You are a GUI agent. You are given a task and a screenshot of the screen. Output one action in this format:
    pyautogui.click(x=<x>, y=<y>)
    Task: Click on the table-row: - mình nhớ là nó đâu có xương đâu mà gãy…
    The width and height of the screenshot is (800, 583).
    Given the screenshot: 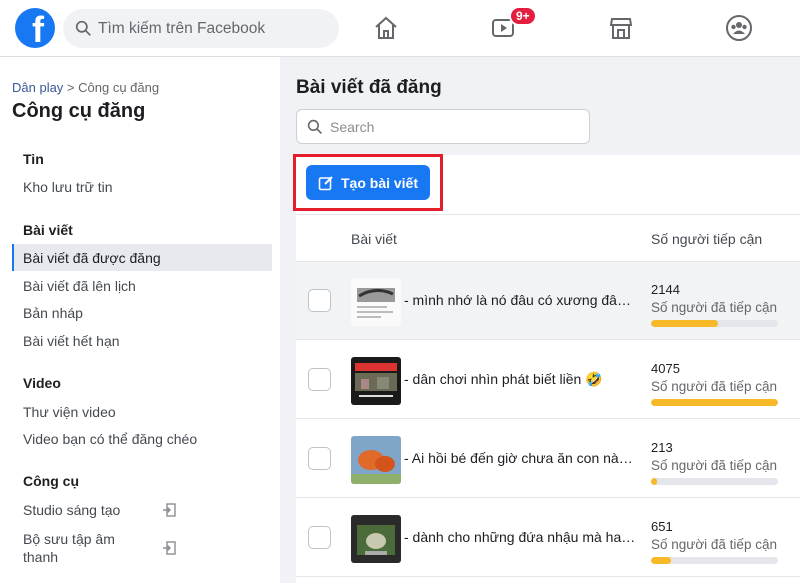 What is the action you would take?
    pyautogui.click(x=548, y=301)
    